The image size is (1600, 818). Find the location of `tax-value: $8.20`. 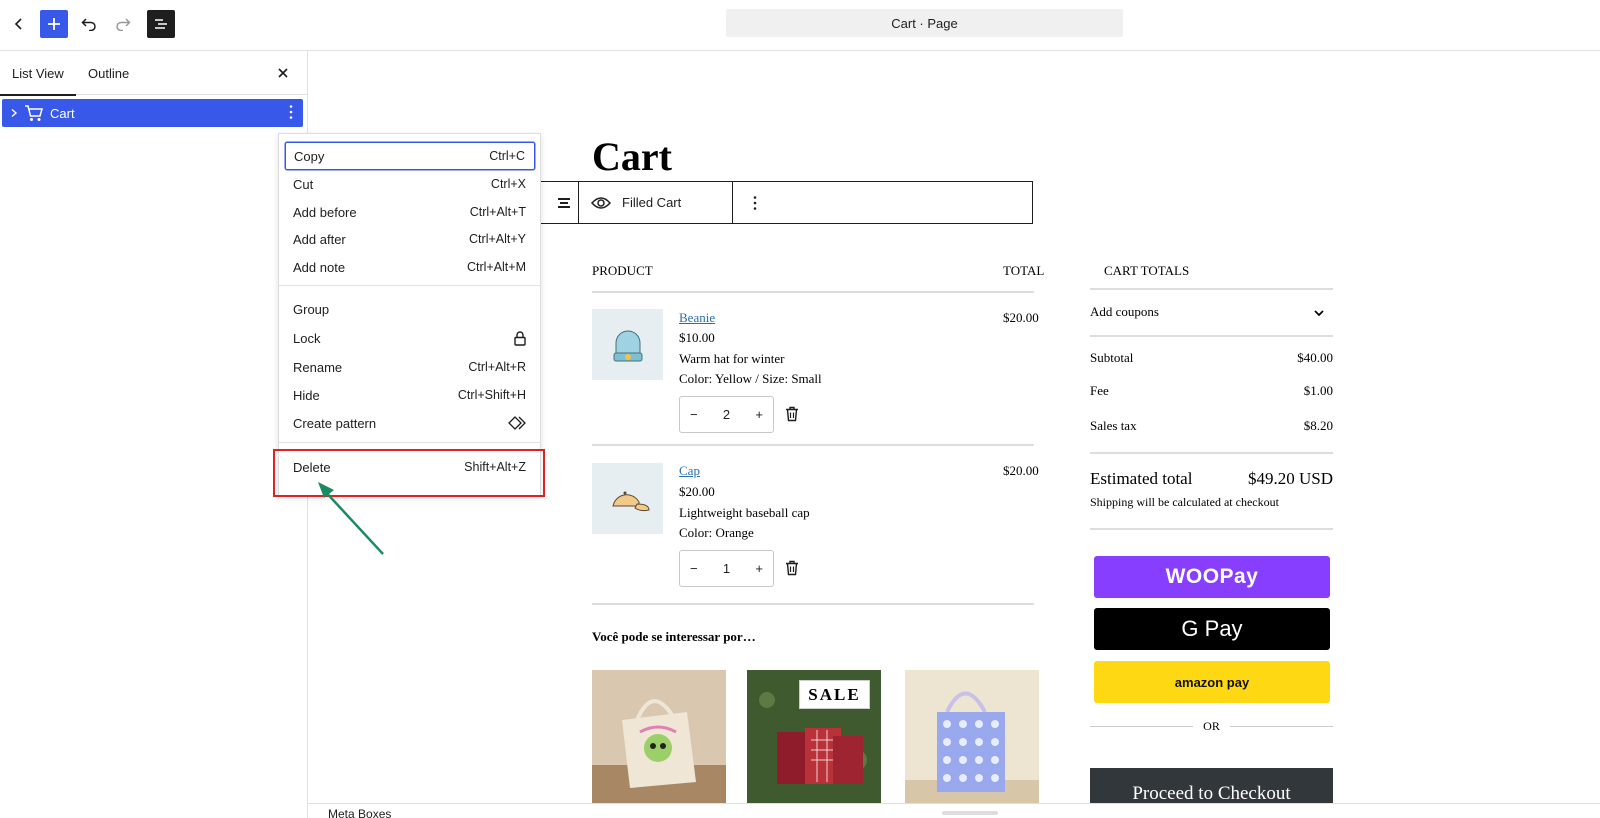

tax-value: $8.20 is located at coordinates (1318, 425).